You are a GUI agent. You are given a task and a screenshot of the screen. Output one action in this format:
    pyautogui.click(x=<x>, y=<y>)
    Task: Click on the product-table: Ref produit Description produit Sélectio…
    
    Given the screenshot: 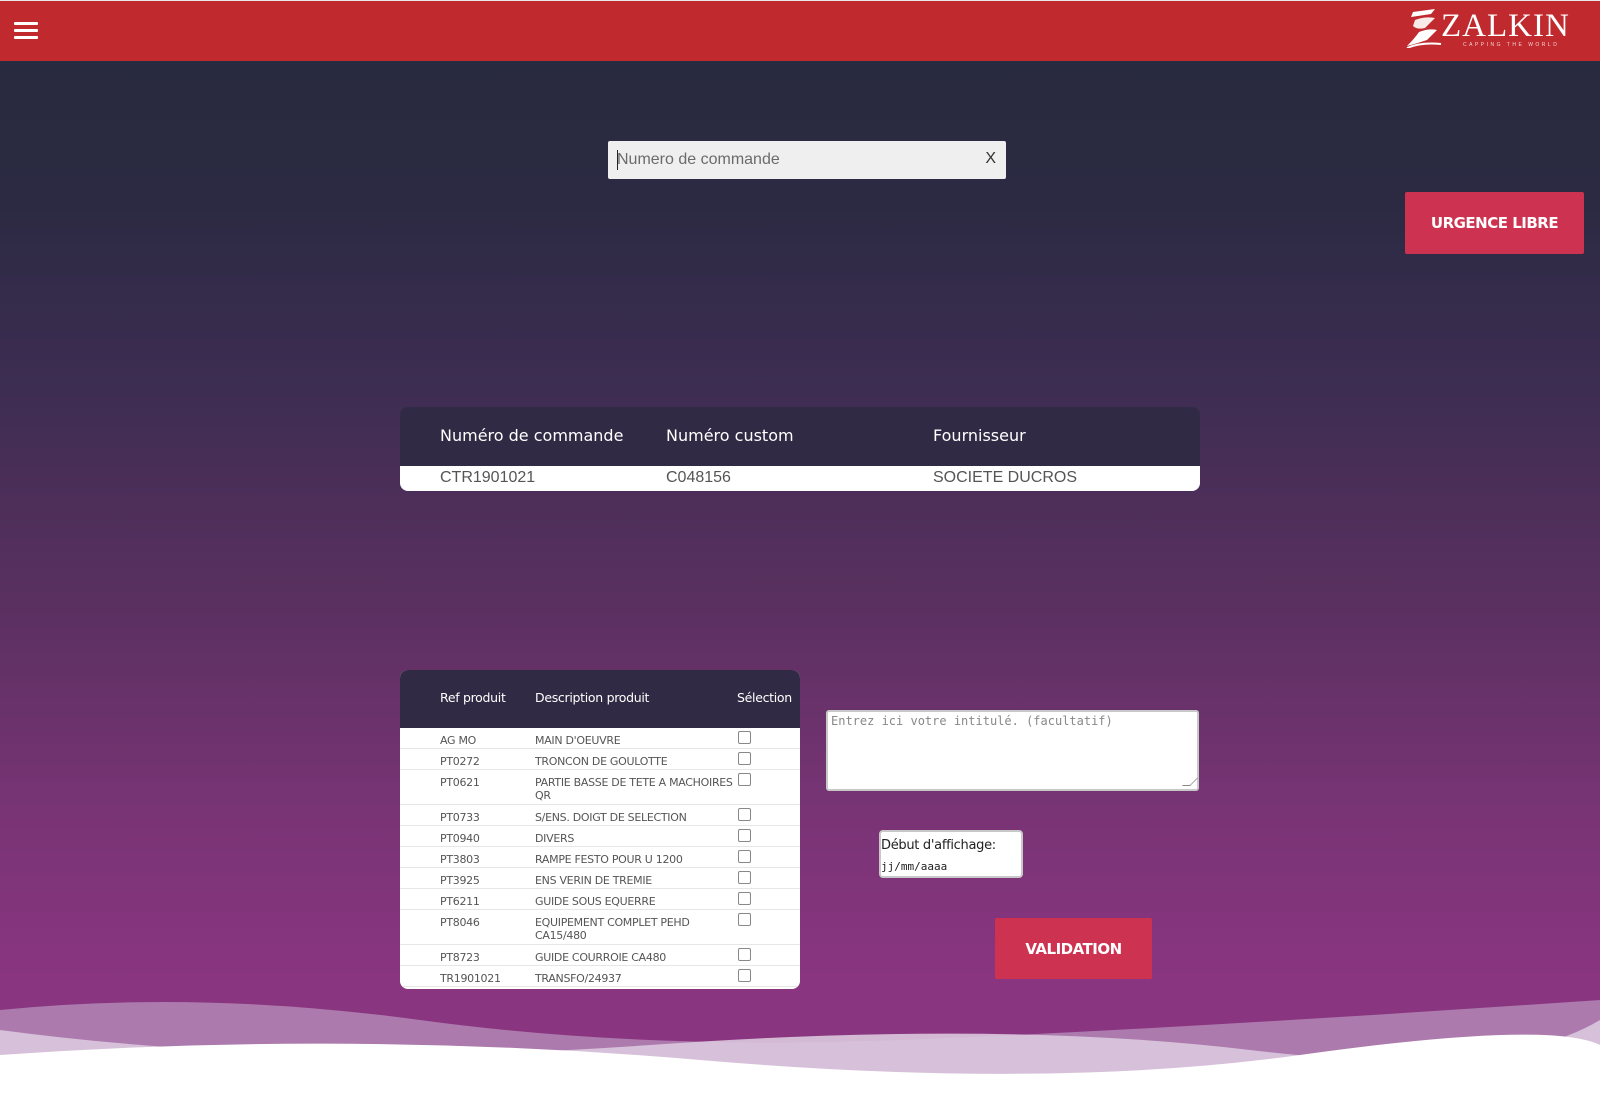 What is the action you would take?
    pyautogui.click(x=600, y=829)
    